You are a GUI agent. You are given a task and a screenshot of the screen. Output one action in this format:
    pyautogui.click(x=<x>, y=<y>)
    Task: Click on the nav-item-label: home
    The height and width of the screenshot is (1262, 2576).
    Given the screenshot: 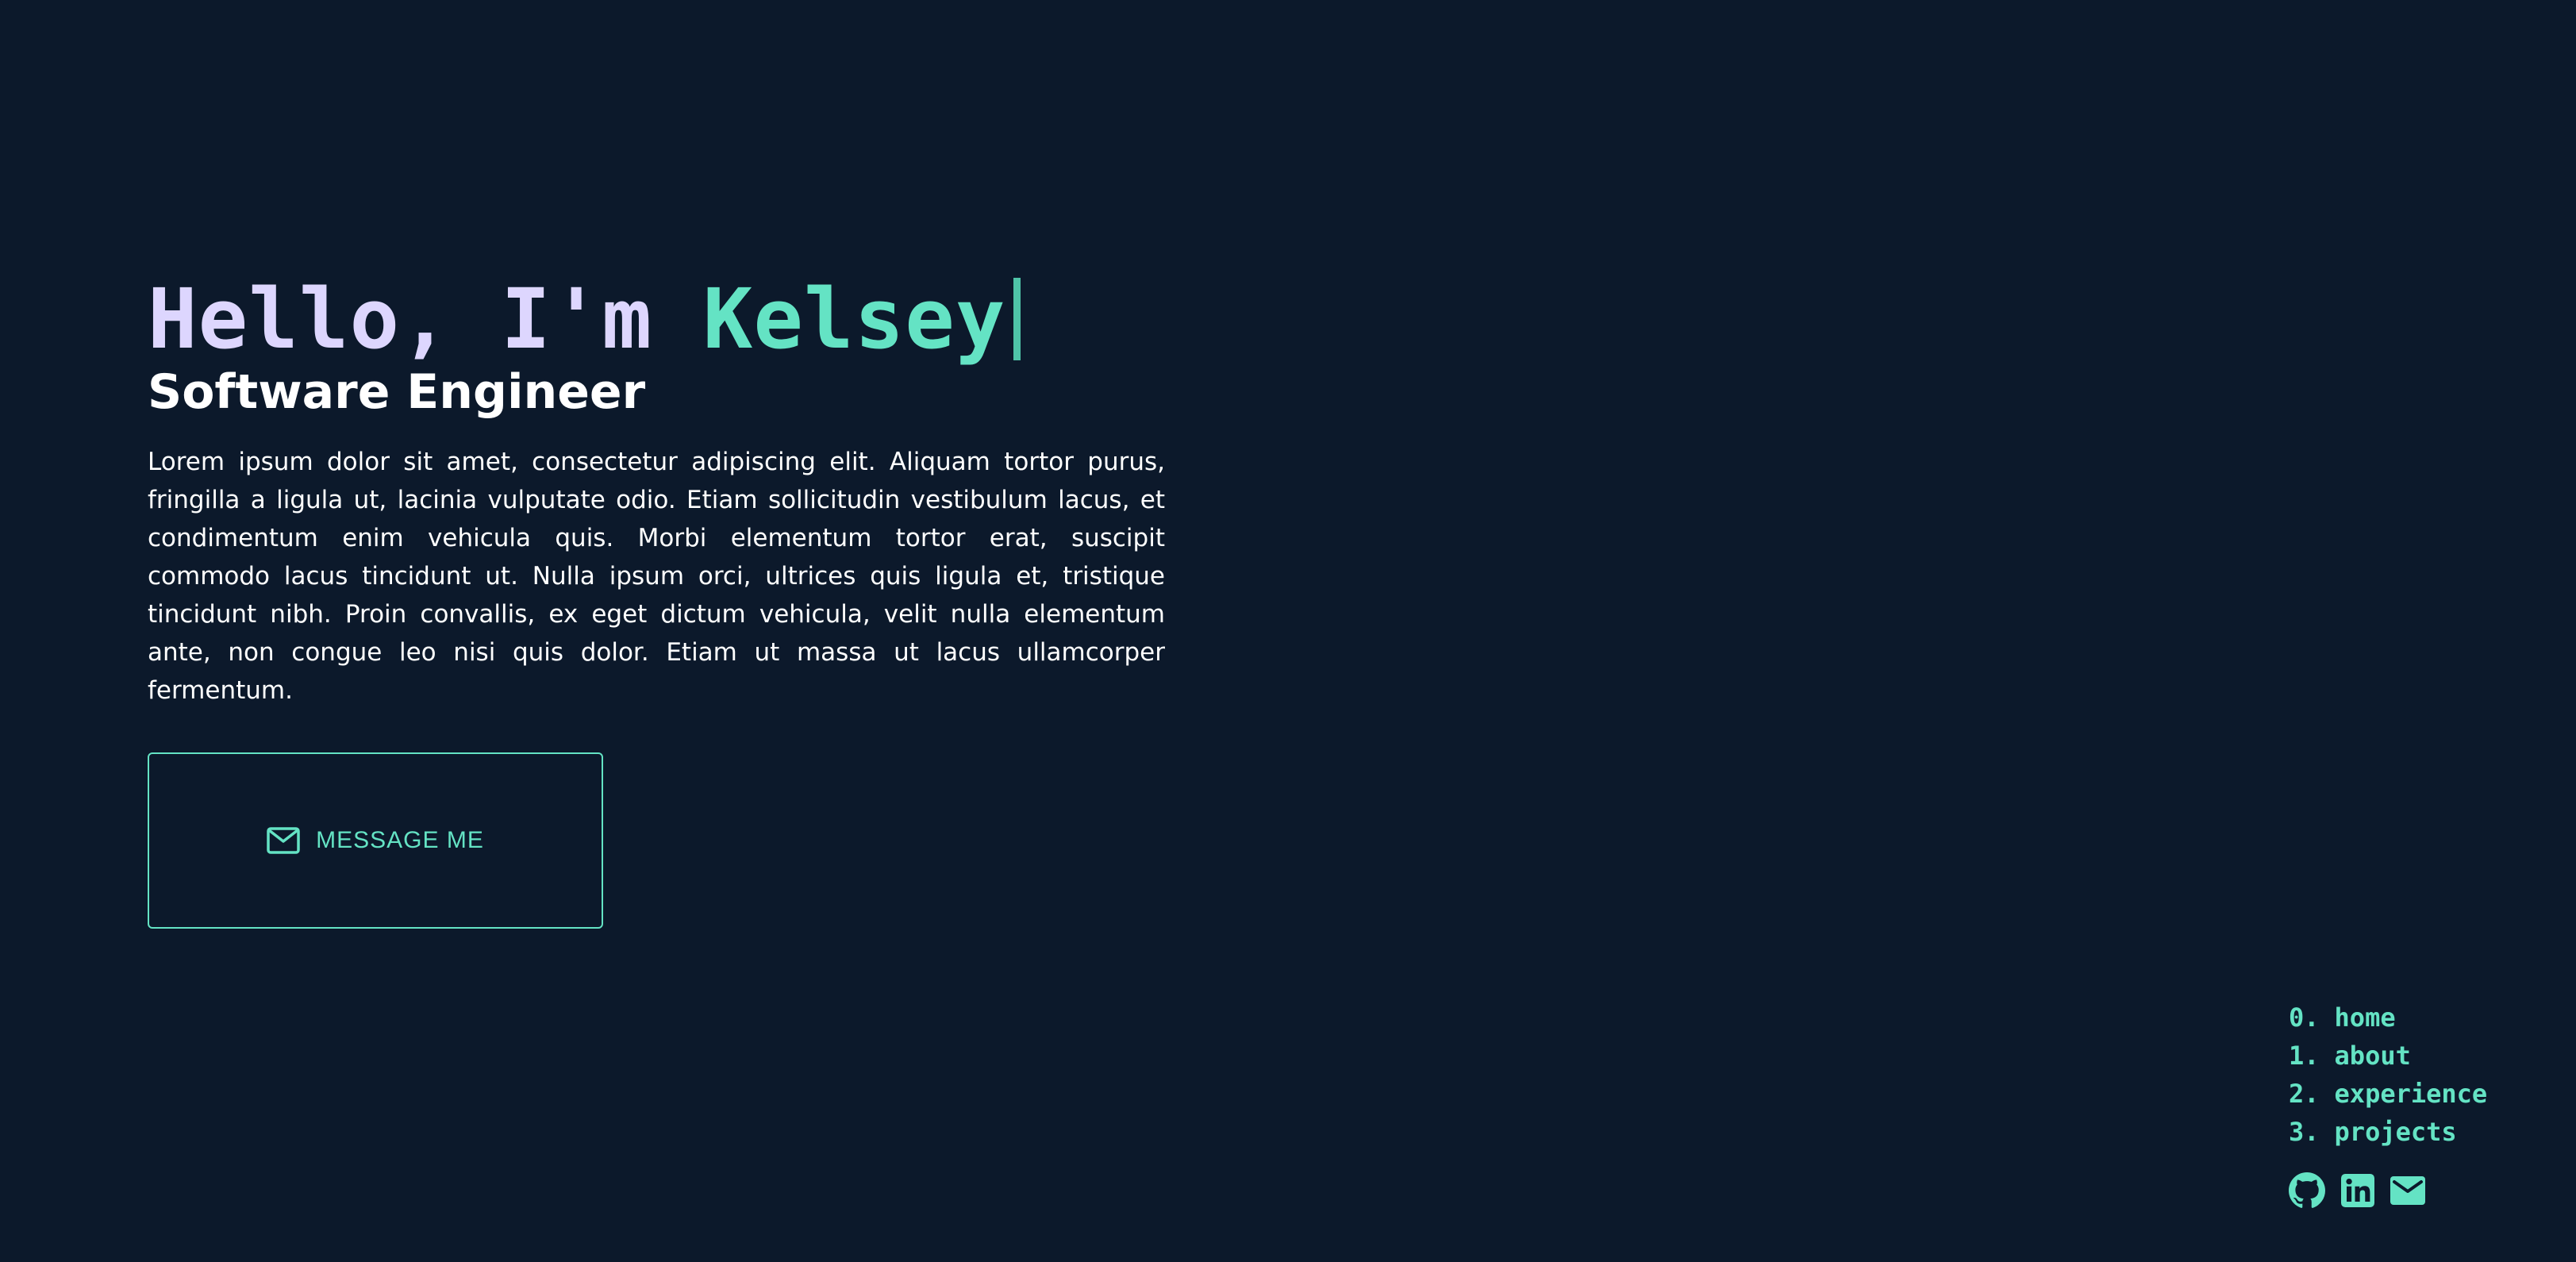 What is the action you would take?
    pyautogui.click(x=2365, y=1018)
    